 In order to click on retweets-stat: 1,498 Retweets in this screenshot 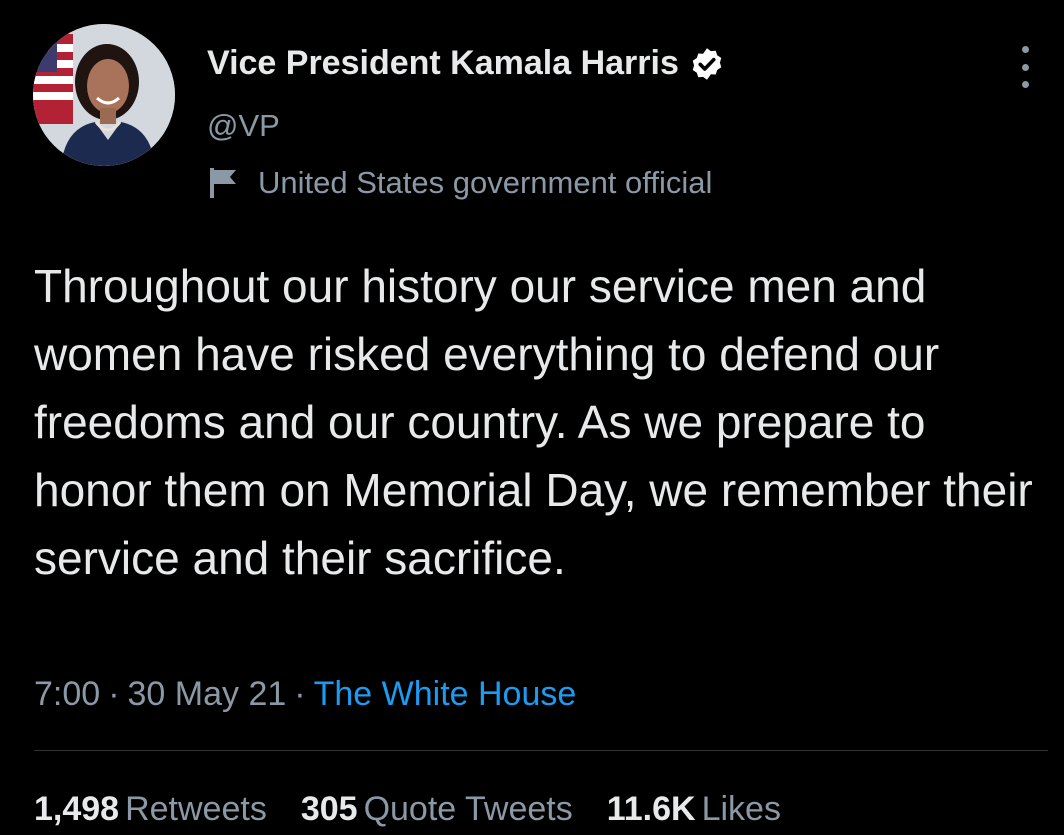, I will do `click(150, 809)`.